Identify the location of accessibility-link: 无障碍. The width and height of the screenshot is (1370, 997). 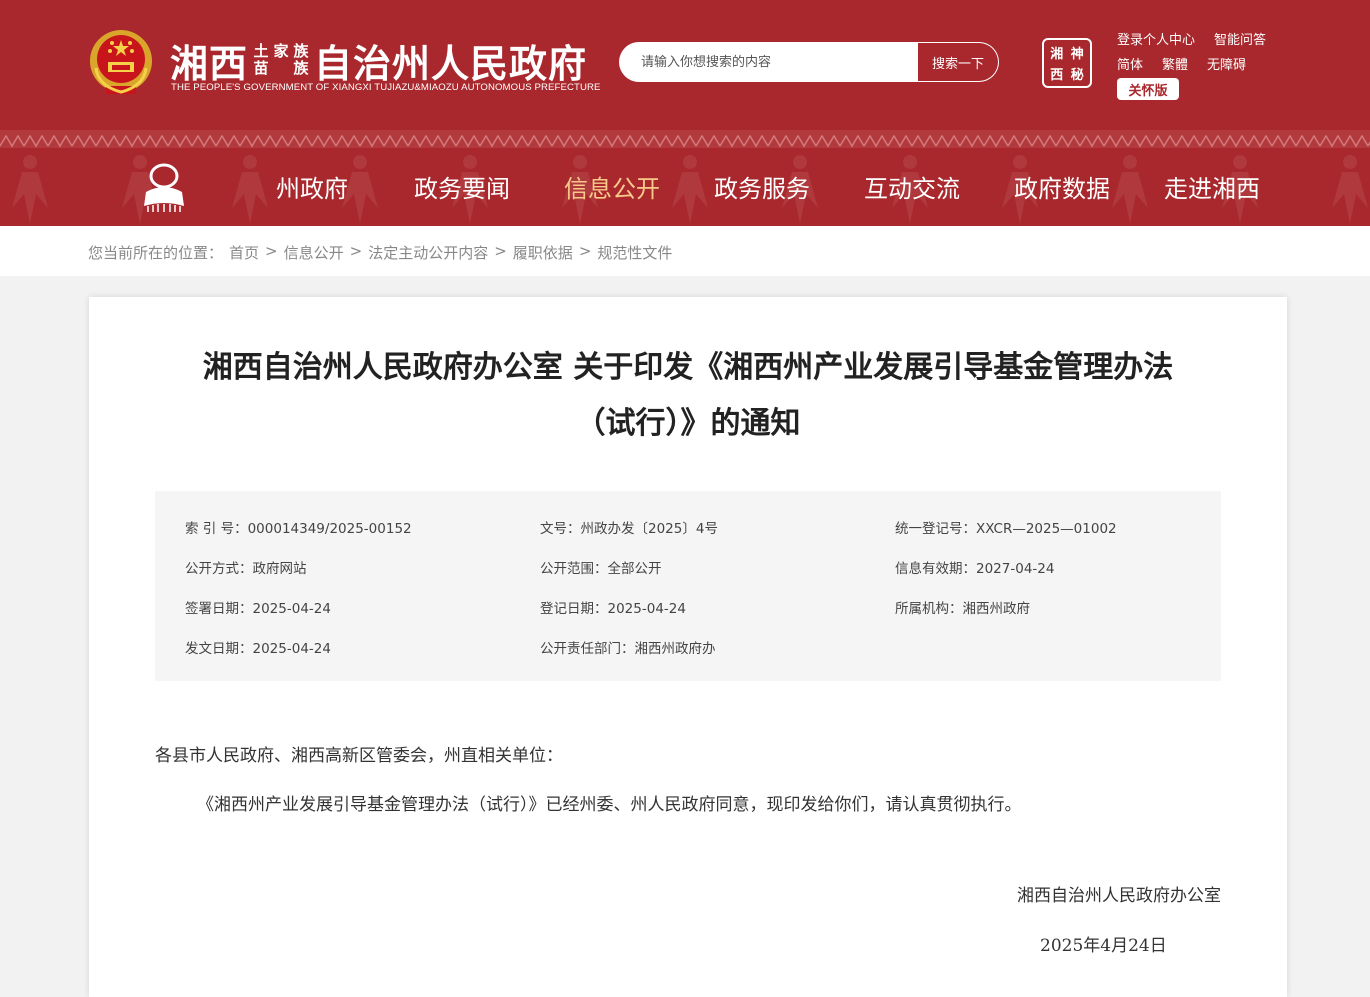
(1226, 63).